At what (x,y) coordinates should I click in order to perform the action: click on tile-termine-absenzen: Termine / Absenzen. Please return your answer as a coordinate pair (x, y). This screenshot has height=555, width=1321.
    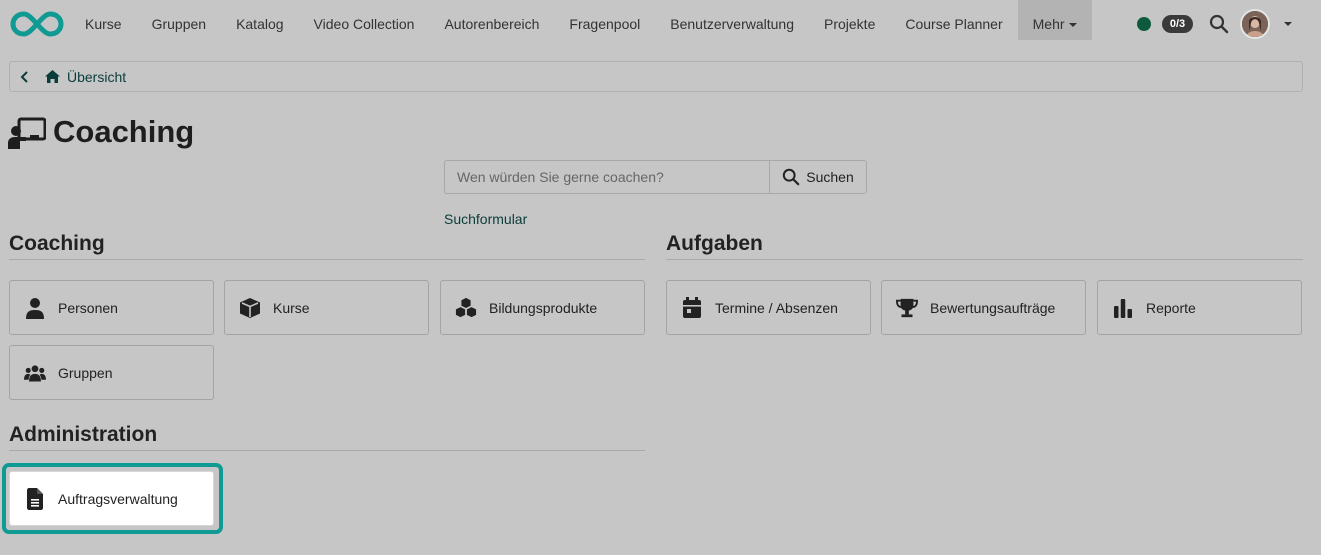
    Looking at the image, I should click on (768, 307).